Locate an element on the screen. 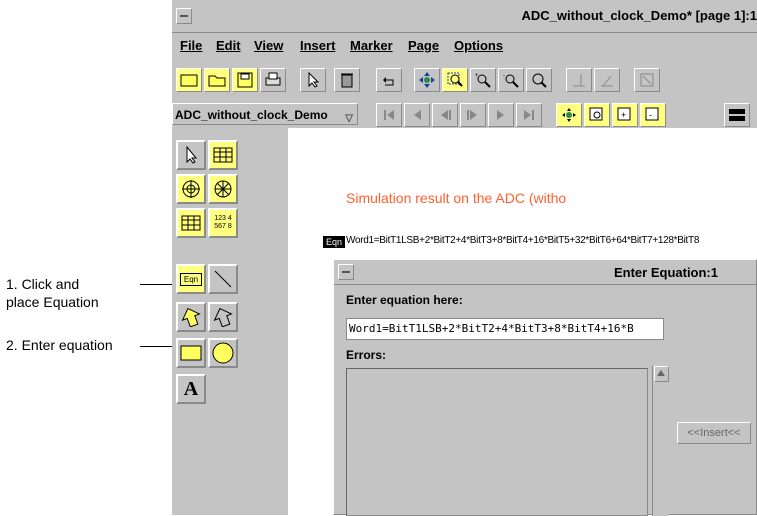  last-page-button is located at coordinates (529, 115).